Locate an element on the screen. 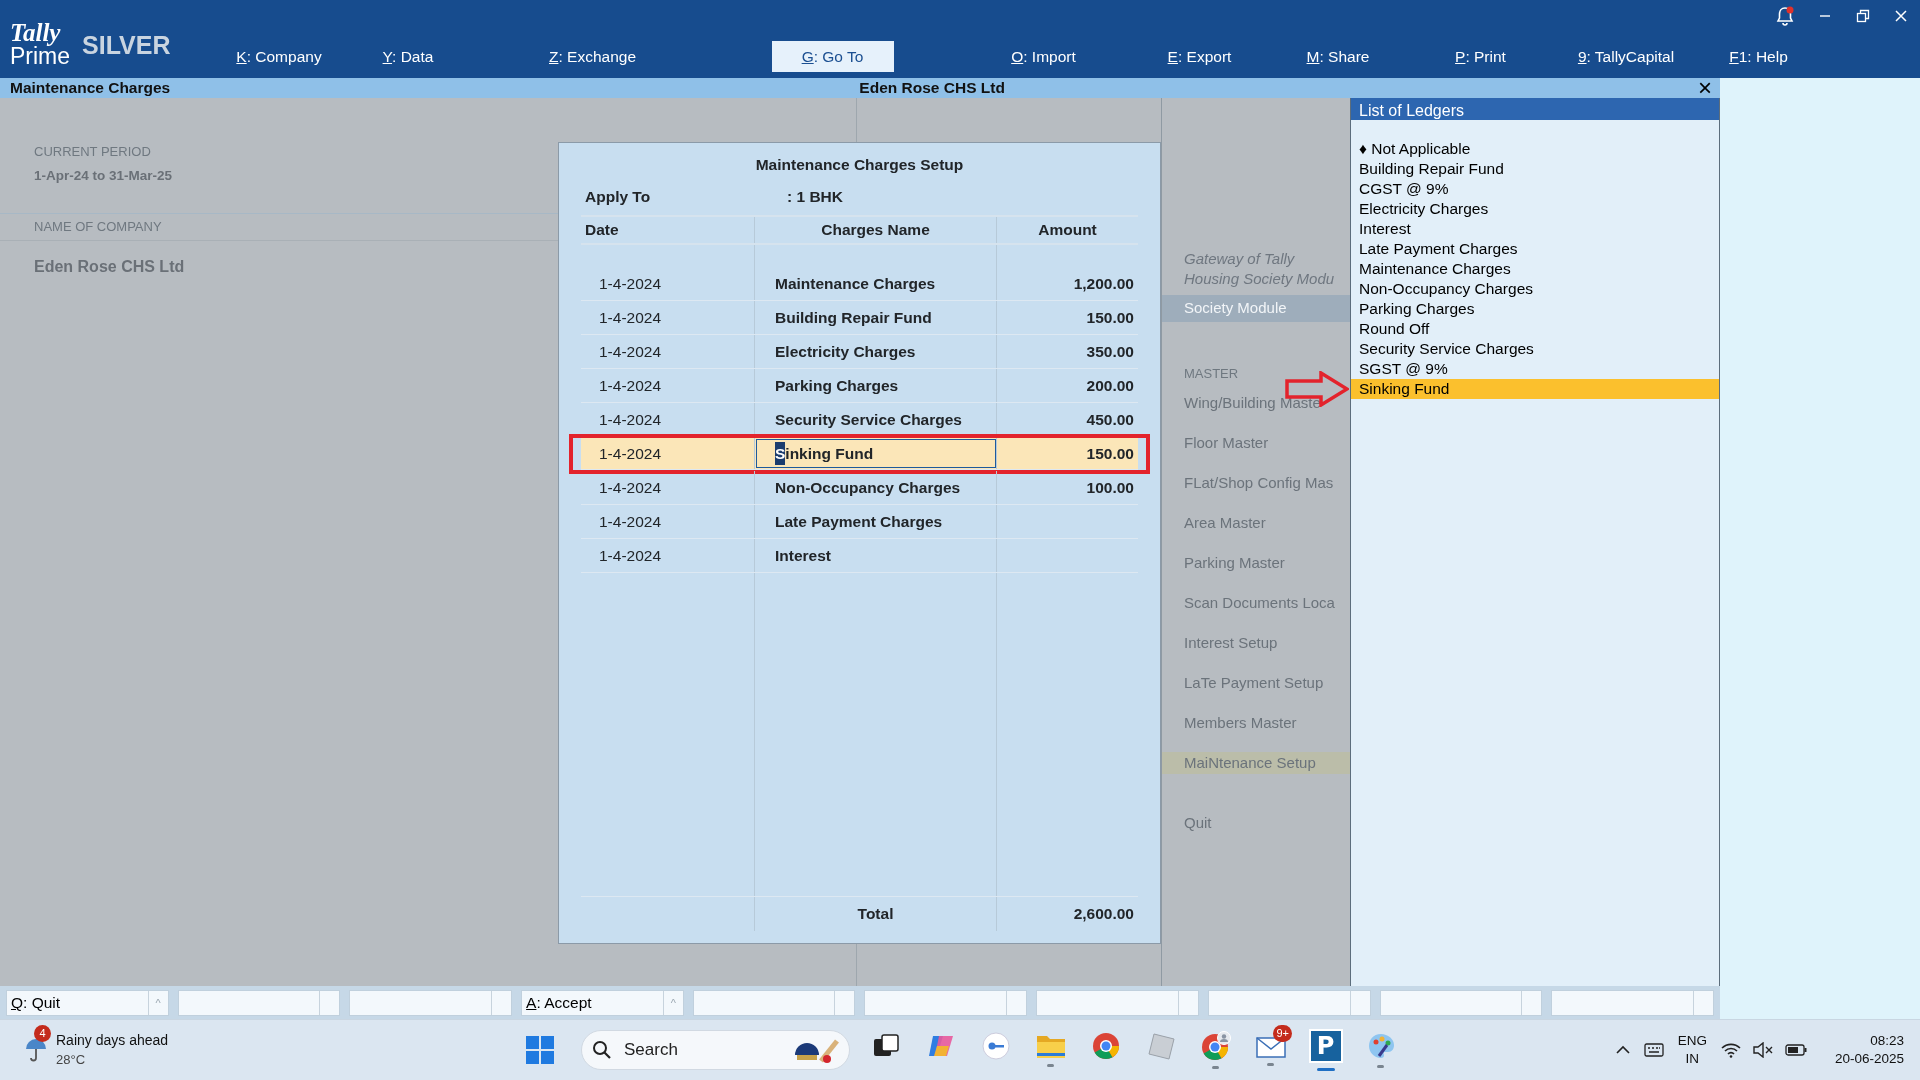  amount-cell-text: 350.00 is located at coordinates (1110, 351).